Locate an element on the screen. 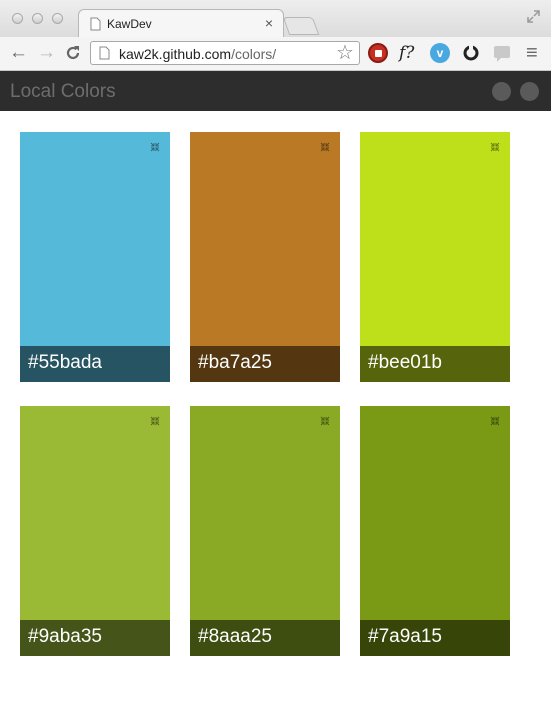 The height and width of the screenshot is (710, 551). color-swatch: #55bada is located at coordinates (95, 257).